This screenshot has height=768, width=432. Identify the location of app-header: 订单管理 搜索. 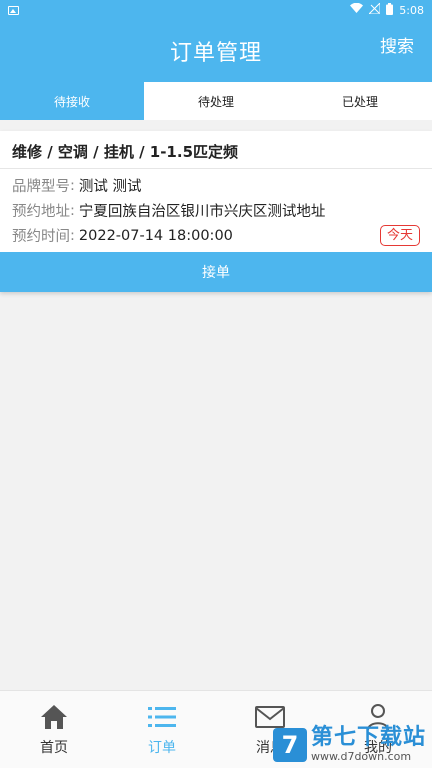
(216, 51).